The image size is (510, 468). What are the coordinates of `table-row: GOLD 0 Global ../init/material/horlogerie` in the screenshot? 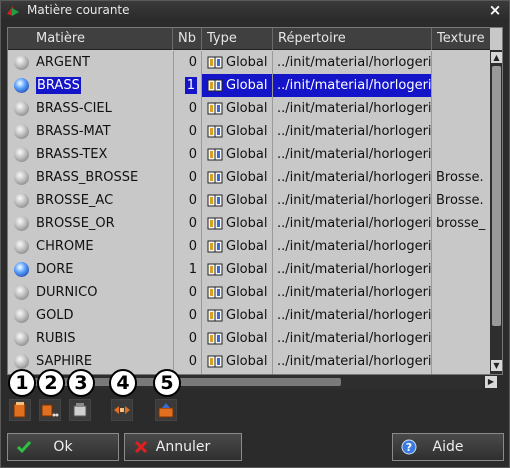 It's located at (249, 315).